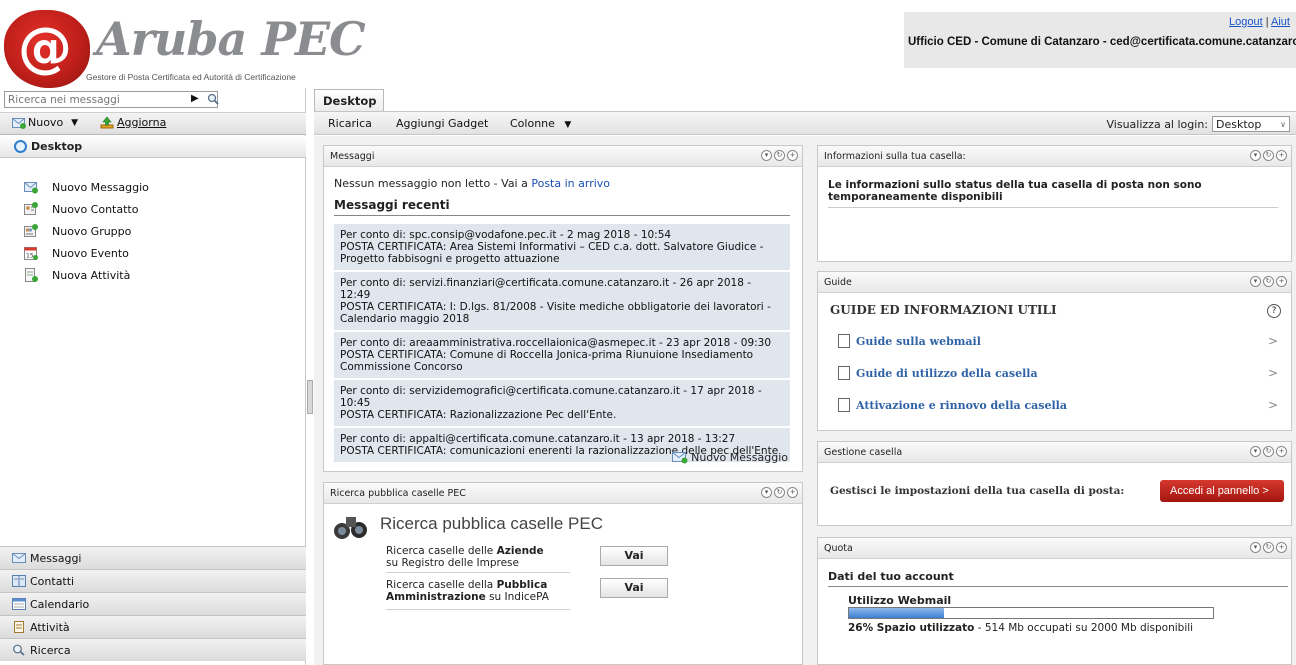  What do you see at coordinates (563, 156) in the screenshot?
I see `gadget-header: Messaggi ▾ ↻ +` at bounding box center [563, 156].